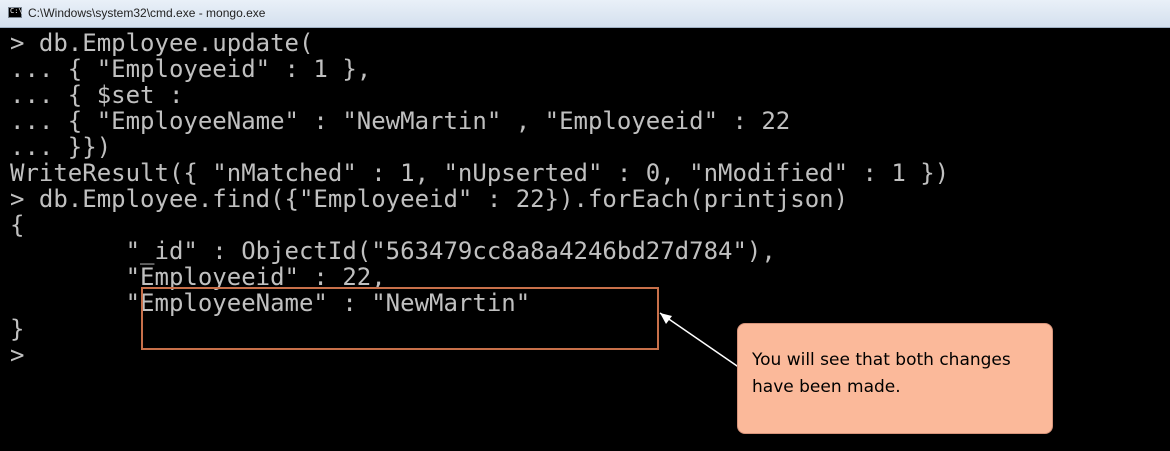 Image resolution: width=1170 pixels, height=451 pixels. What do you see at coordinates (162, 43) in the screenshot?
I see `console-line: > db.Employee.update(` at bounding box center [162, 43].